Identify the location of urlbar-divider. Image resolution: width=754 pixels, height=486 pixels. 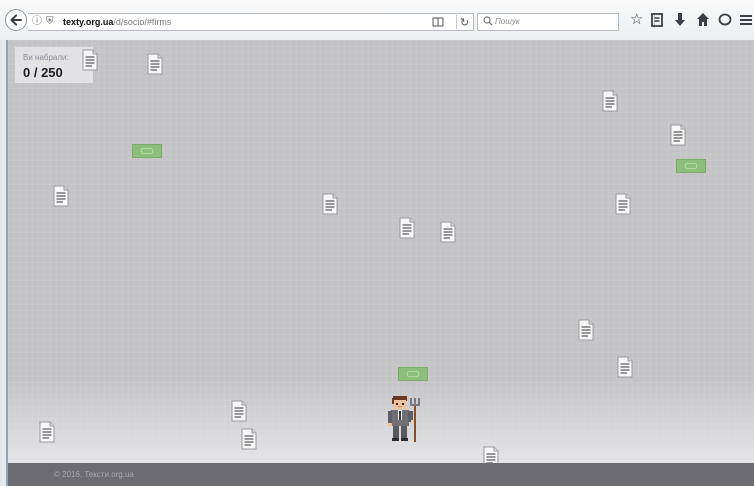
(456, 22).